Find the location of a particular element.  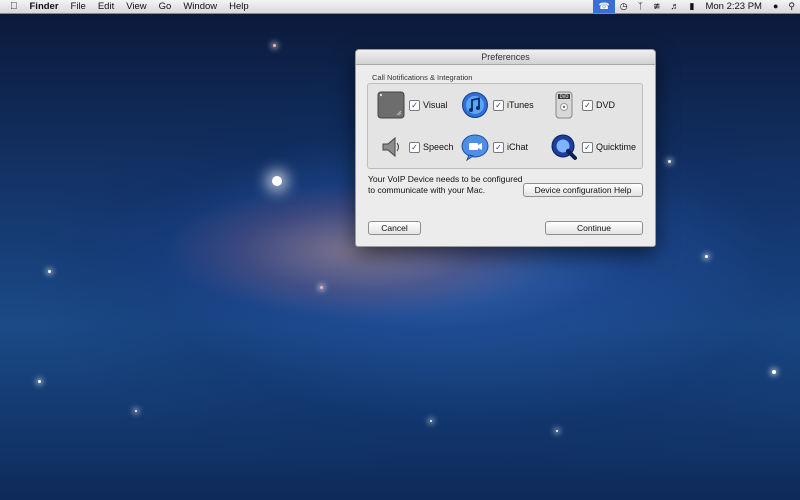

menu-window: Window is located at coordinates (200, 6).